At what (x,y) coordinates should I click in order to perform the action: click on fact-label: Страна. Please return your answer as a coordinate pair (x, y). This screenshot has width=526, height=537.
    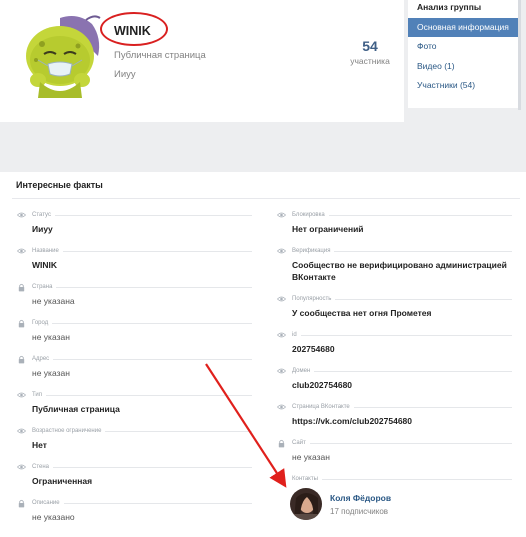
    Looking at the image, I should click on (42, 287).